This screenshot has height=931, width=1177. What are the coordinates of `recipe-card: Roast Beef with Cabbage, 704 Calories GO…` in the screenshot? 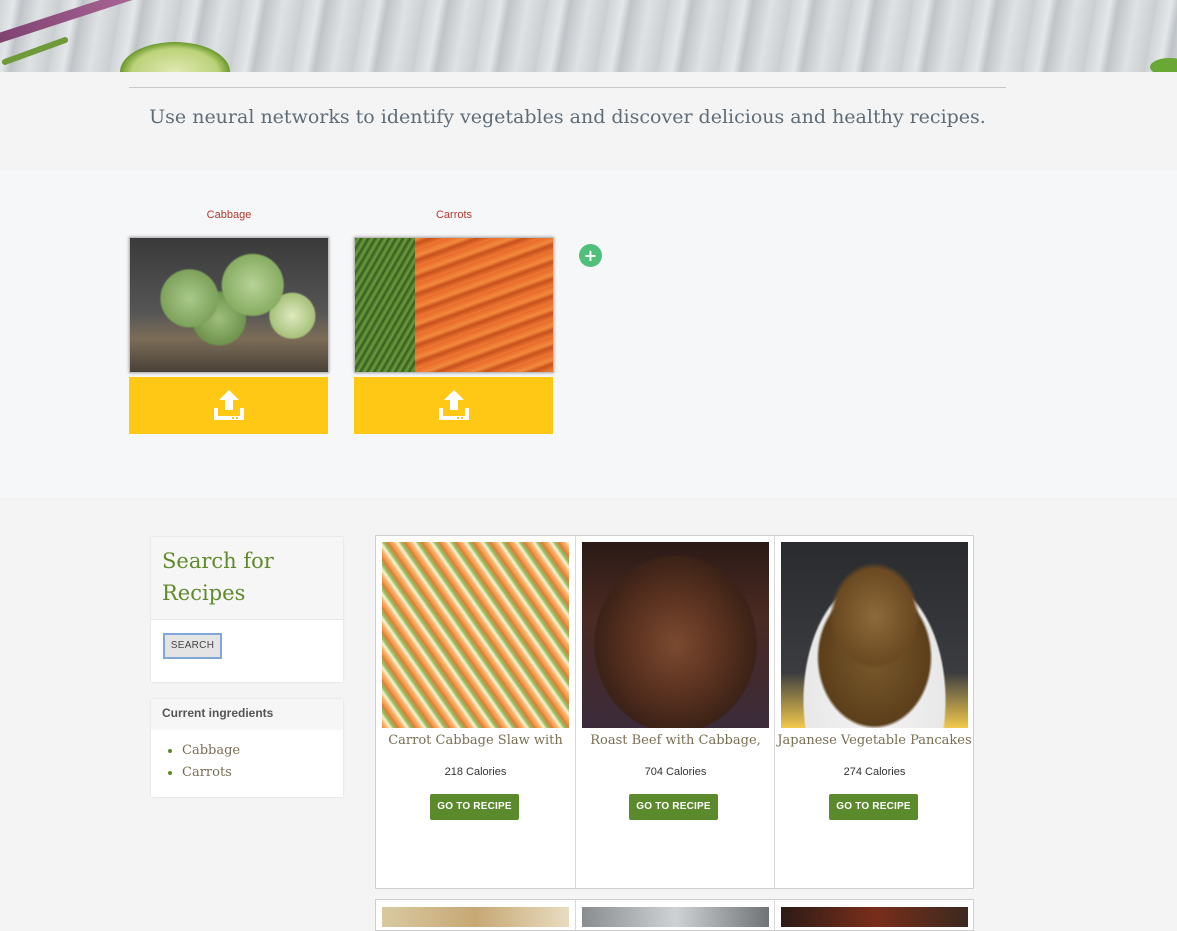 It's located at (674, 712).